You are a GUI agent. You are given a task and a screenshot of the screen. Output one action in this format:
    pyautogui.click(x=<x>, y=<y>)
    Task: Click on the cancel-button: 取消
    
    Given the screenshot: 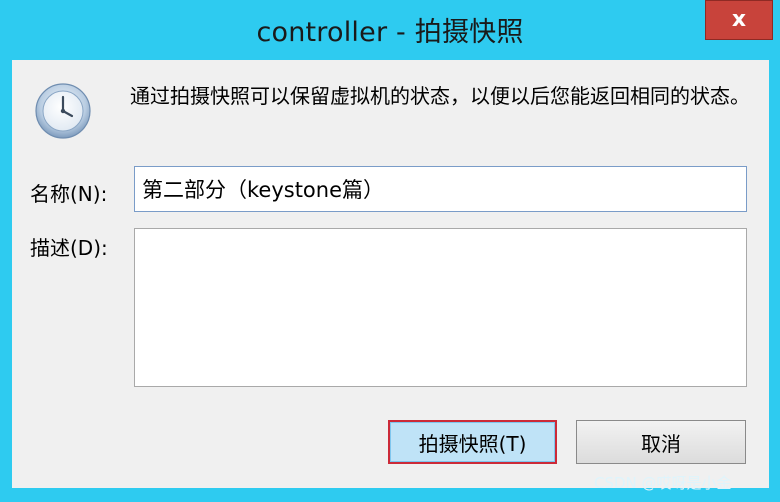 What is the action you would take?
    pyautogui.click(x=661, y=442)
    